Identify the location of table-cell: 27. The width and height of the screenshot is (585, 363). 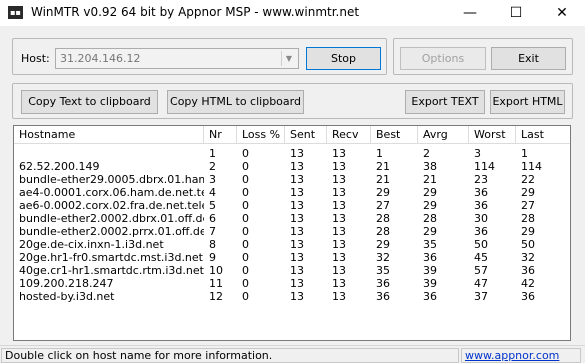
(528, 205).